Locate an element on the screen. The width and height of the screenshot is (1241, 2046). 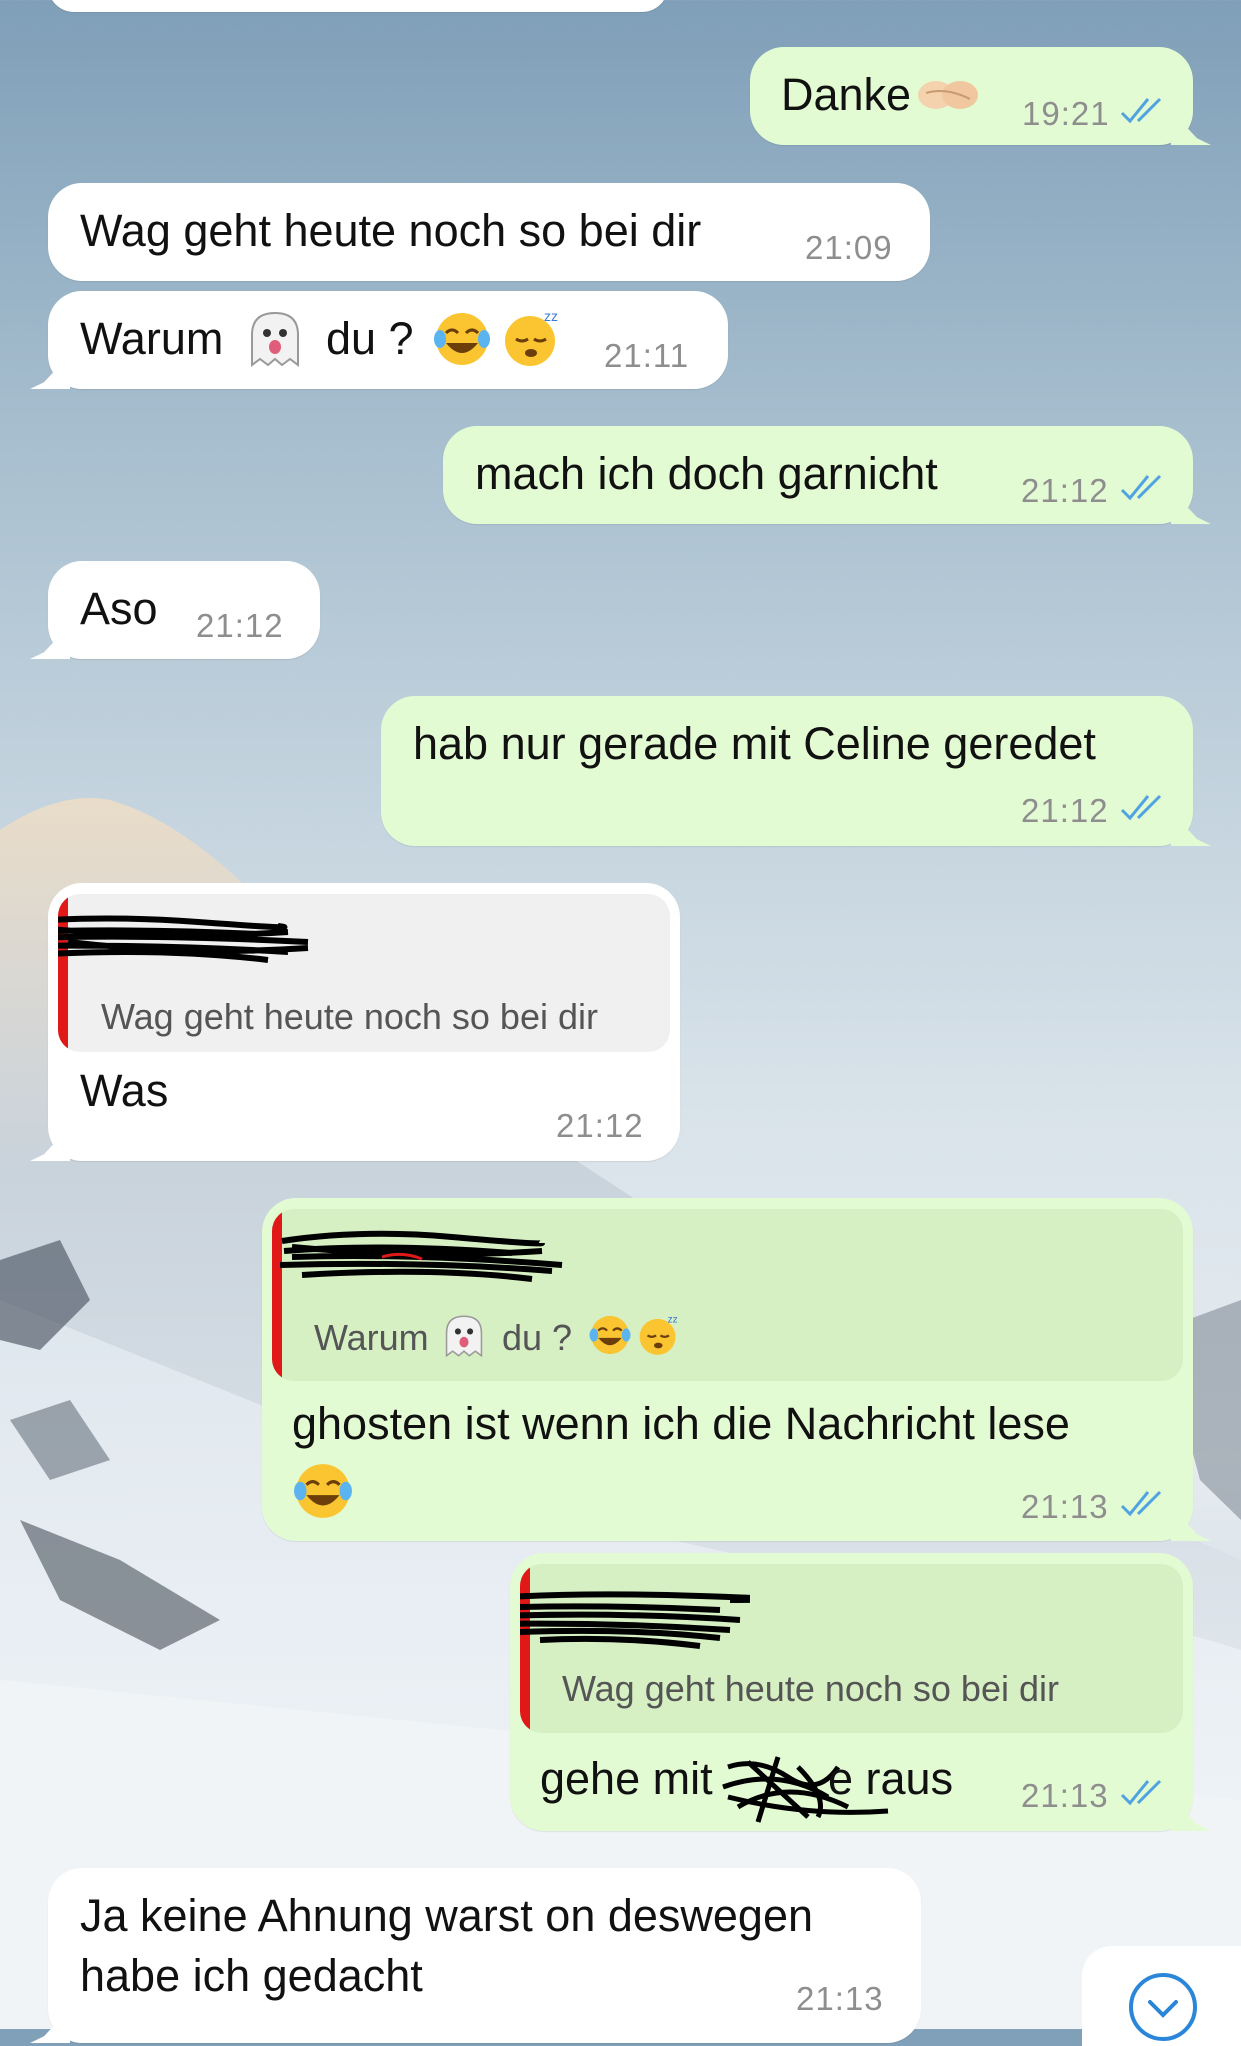
message-bubble-incoming: Wag geht heute noch so bei dir 21:09 is located at coordinates (489, 232).